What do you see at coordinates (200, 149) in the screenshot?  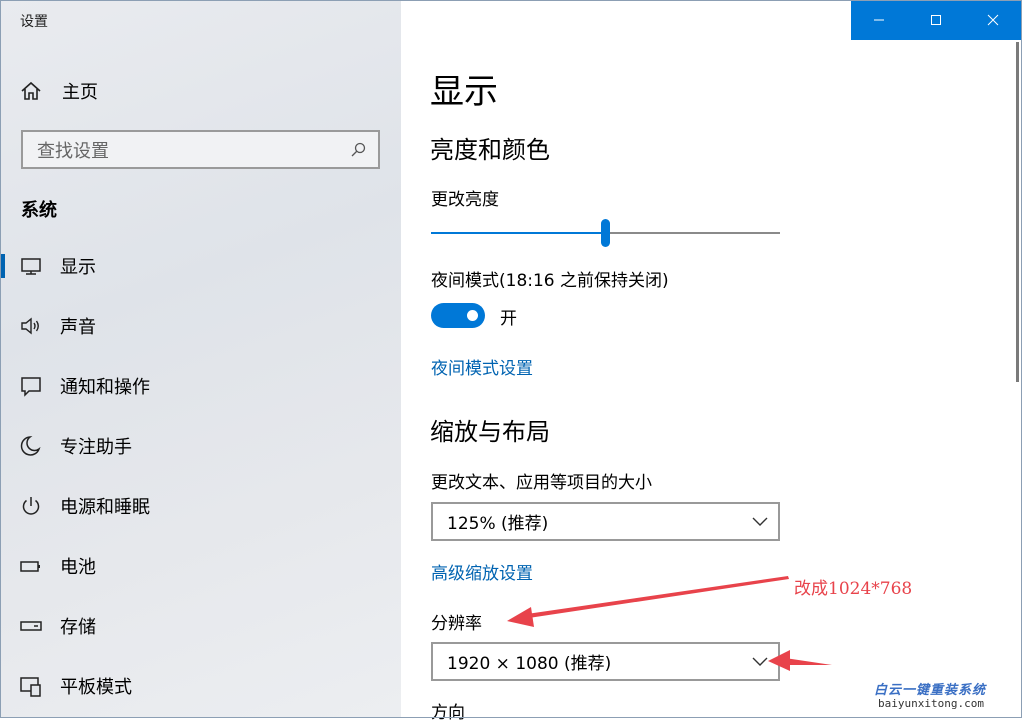 I see `search-input: 查找设置` at bounding box center [200, 149].